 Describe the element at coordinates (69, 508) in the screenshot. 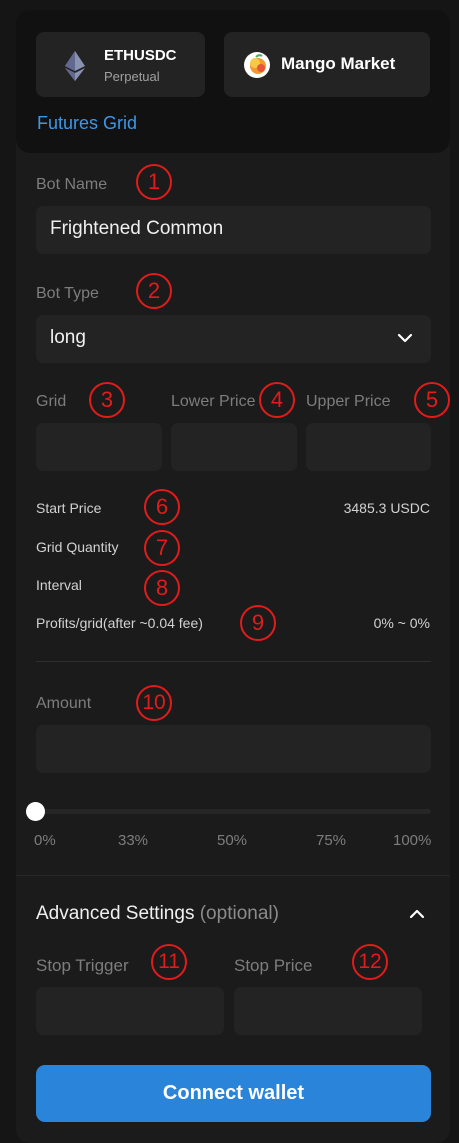

I see `start-price-label: Start Price` at that location.